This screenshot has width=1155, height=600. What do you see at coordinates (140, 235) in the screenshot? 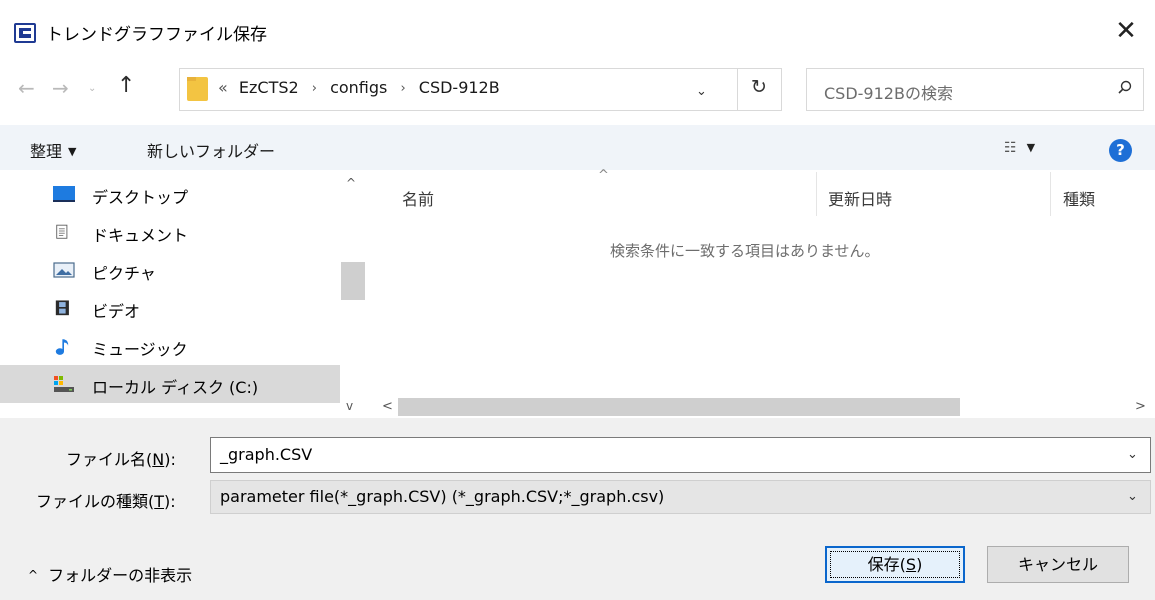
I see `nav-item-label: ドキュメント` at bounding box center [140, 235].